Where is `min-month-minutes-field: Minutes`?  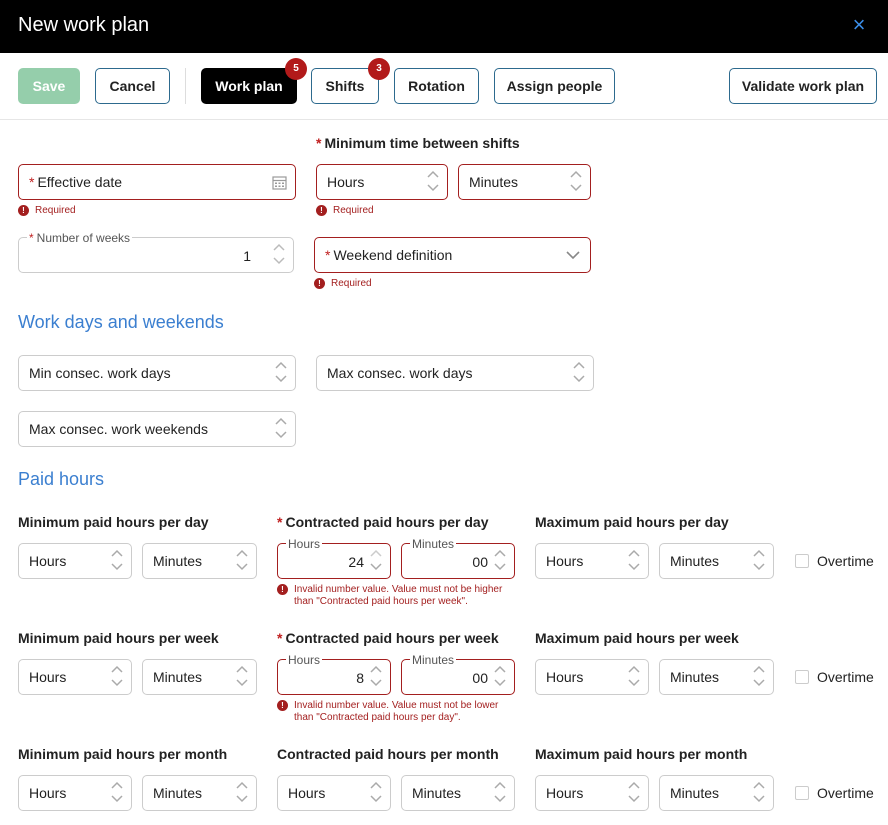 min-month-minutes-field: Minutes is located at coordinates (199, 793).